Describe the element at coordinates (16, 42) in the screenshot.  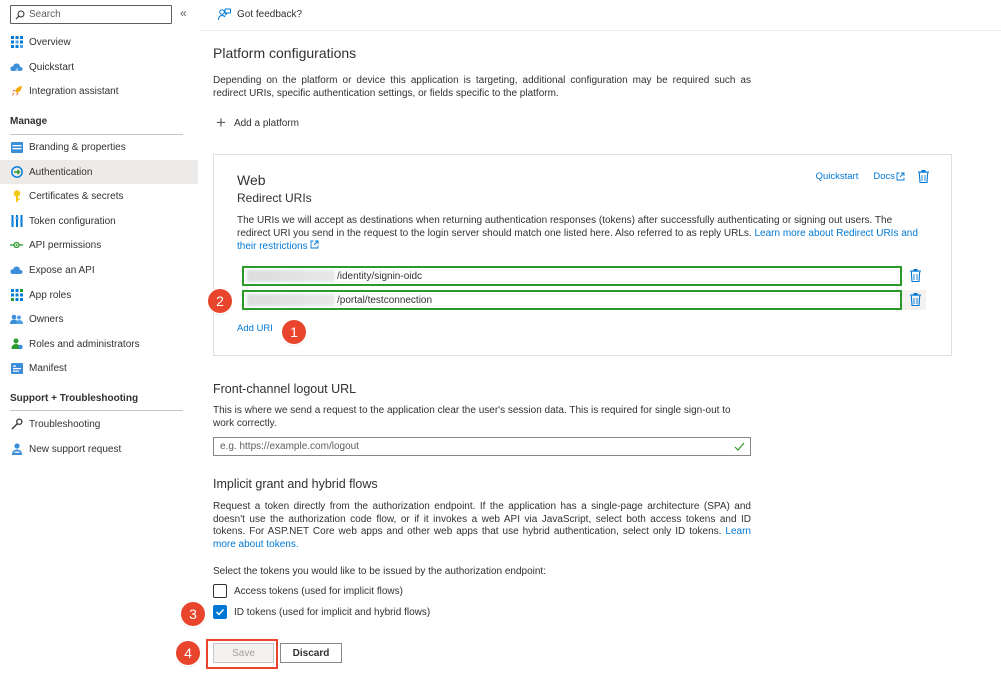
I see `overview-grid-icon` at that location.